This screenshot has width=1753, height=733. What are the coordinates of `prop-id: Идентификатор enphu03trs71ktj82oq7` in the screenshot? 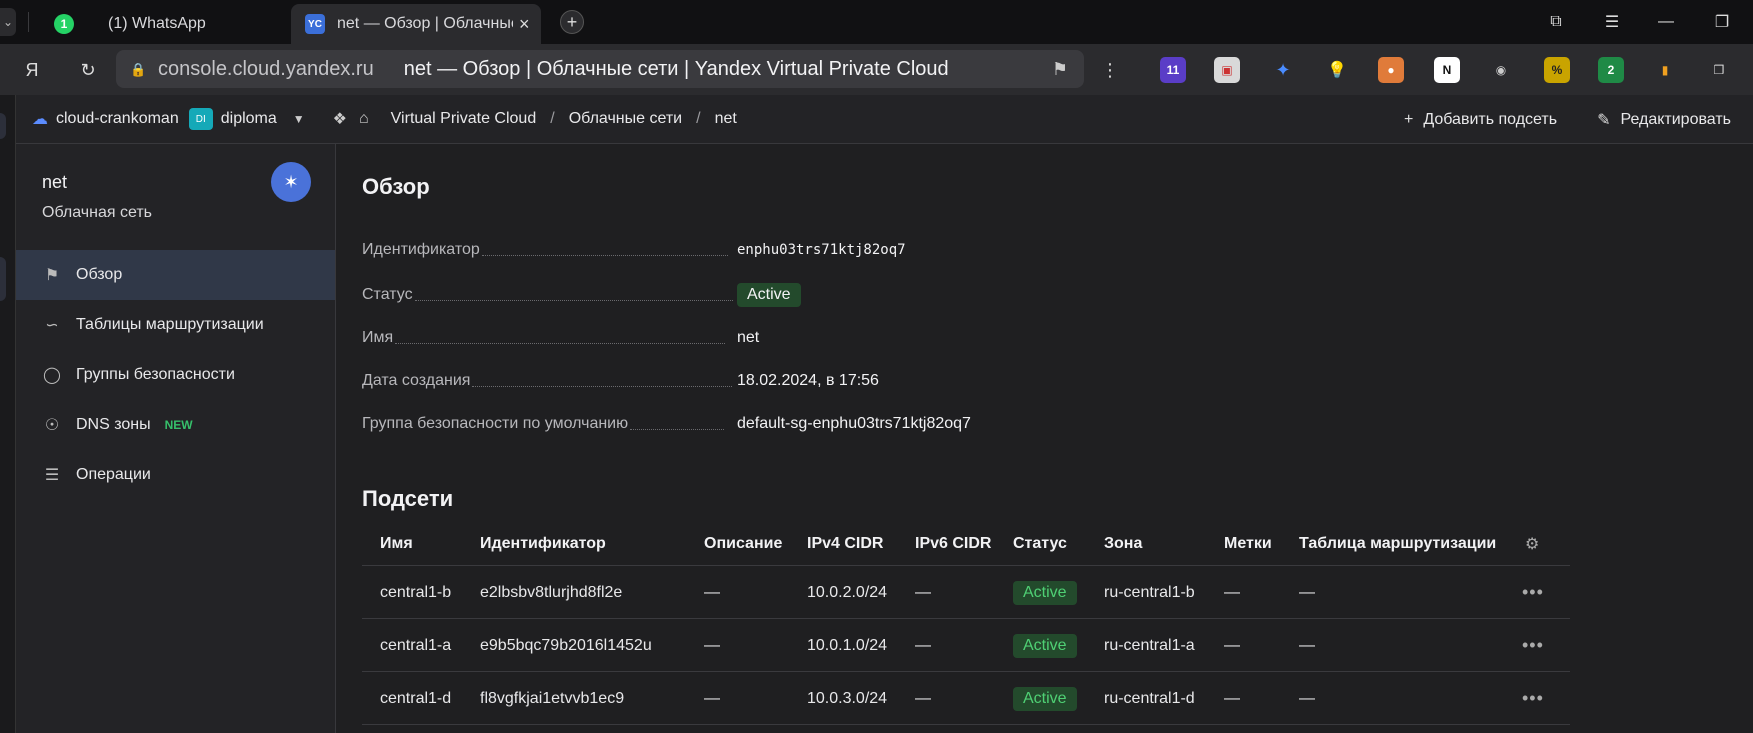 It's located at (862, 250).